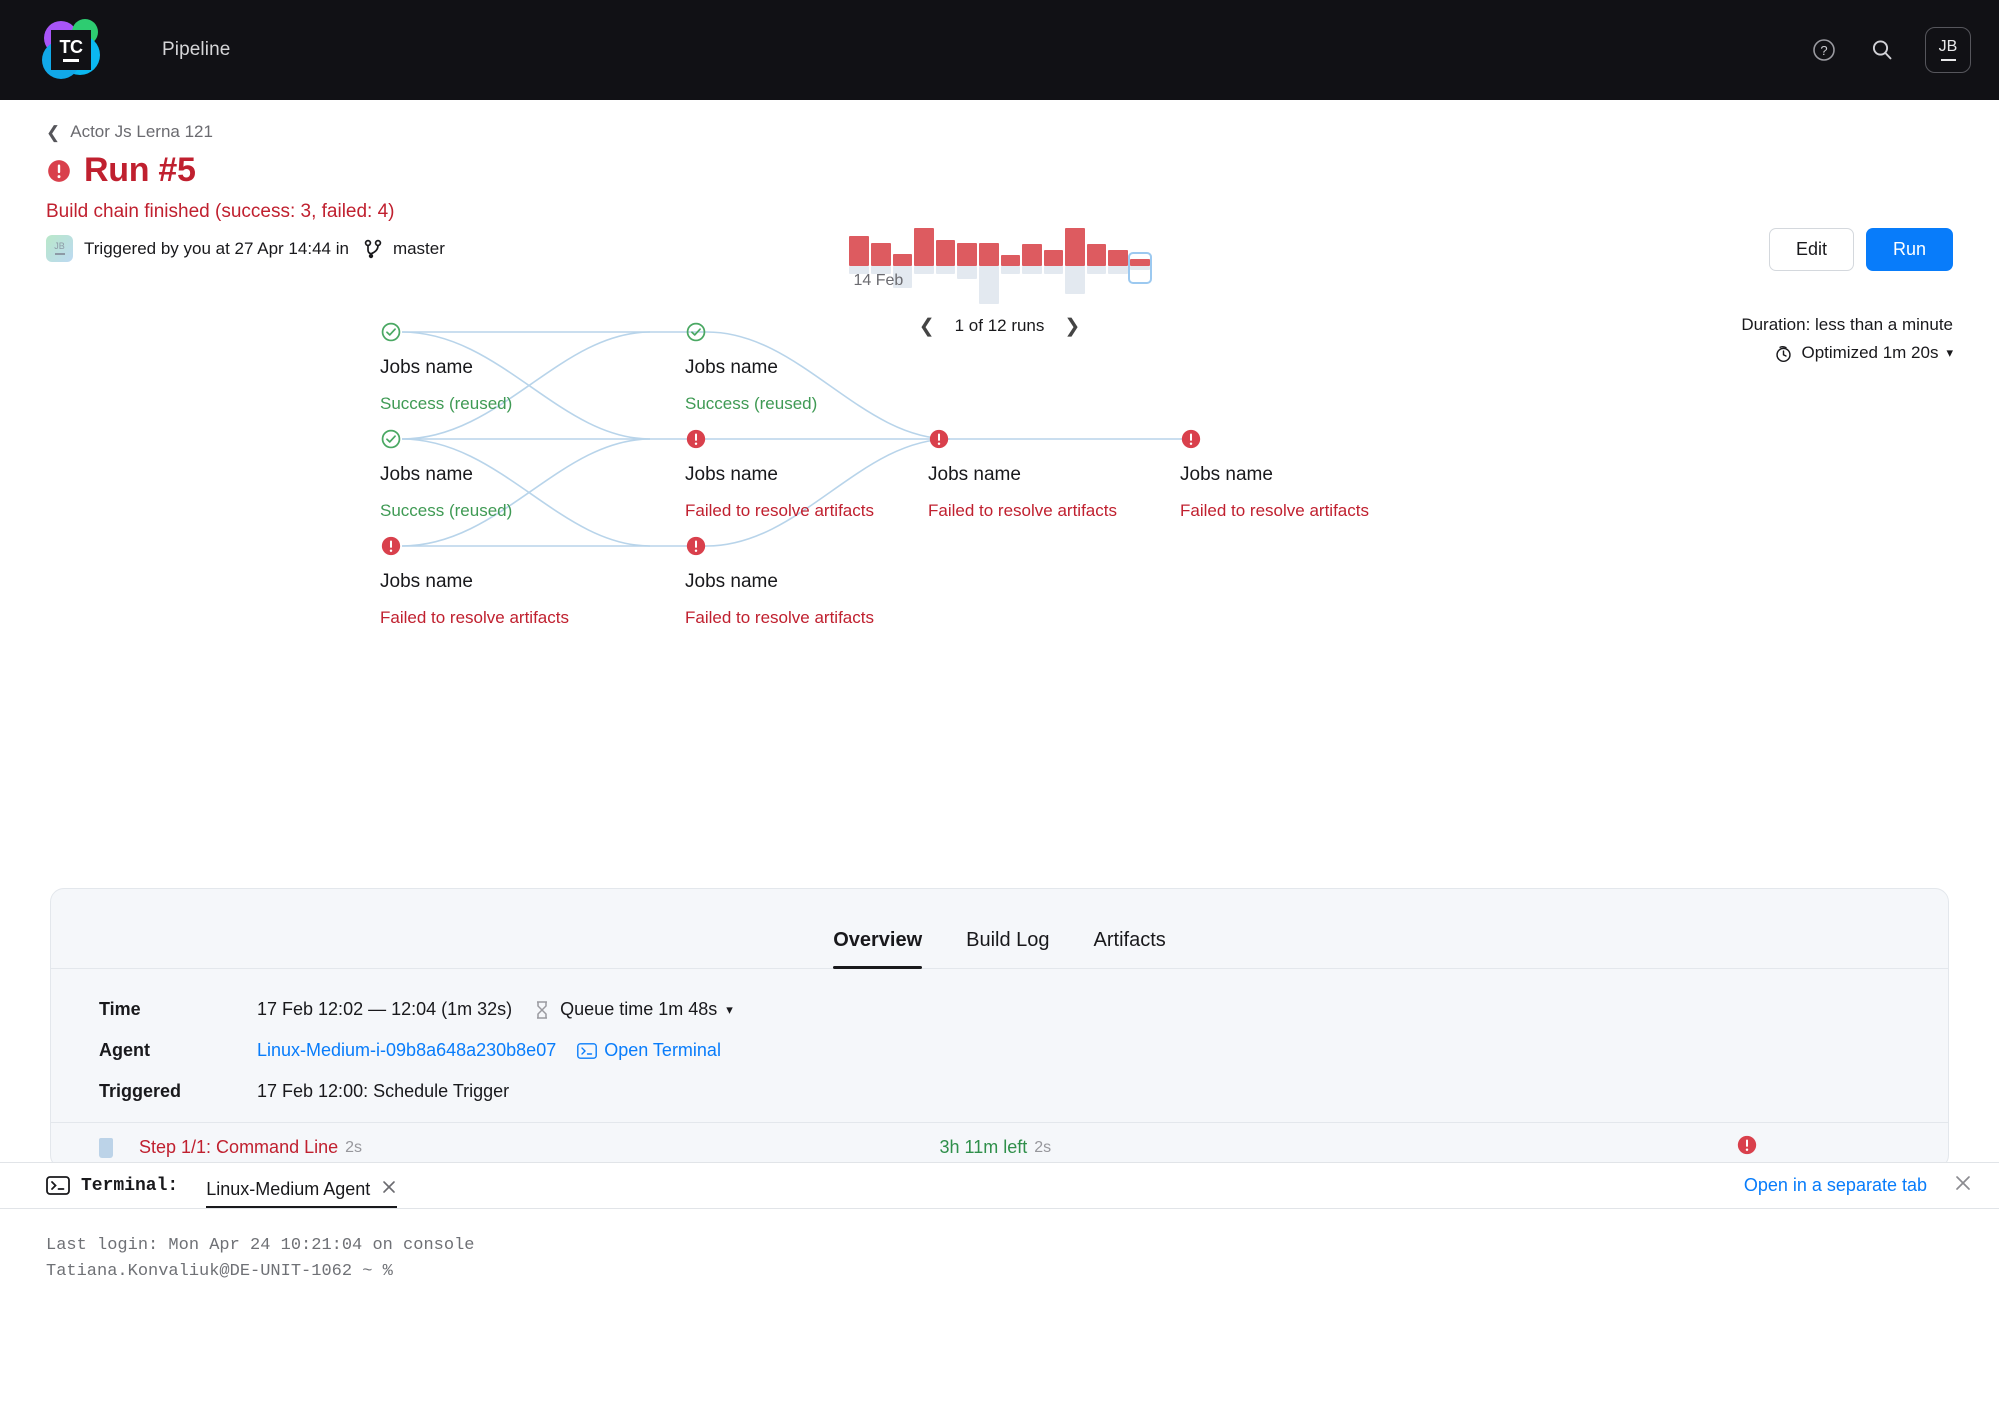 The height and width of the screenshot is (1406, 1999). I want to click on run-button: Run, so click(1909, 249).